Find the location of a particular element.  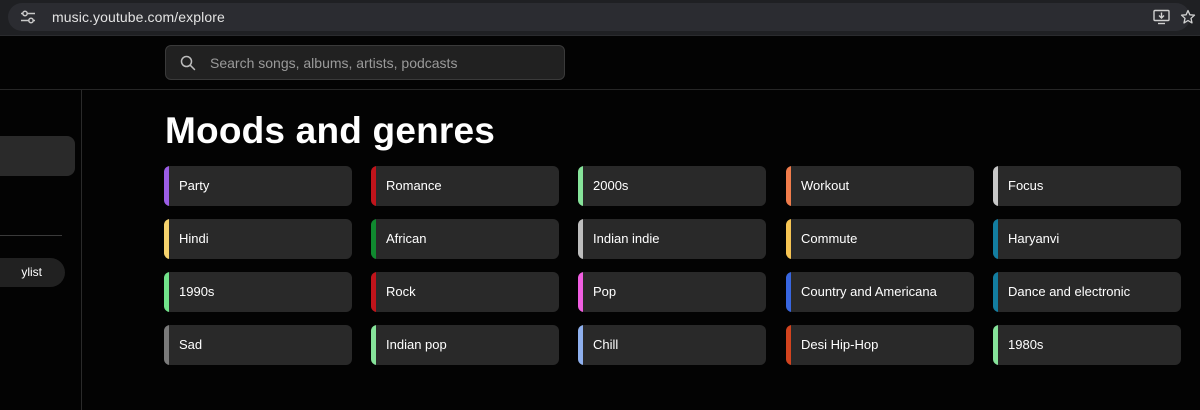

genre-card-desi-hip-hop: Desi Hip-Hop is located at coordinates (880, 345).